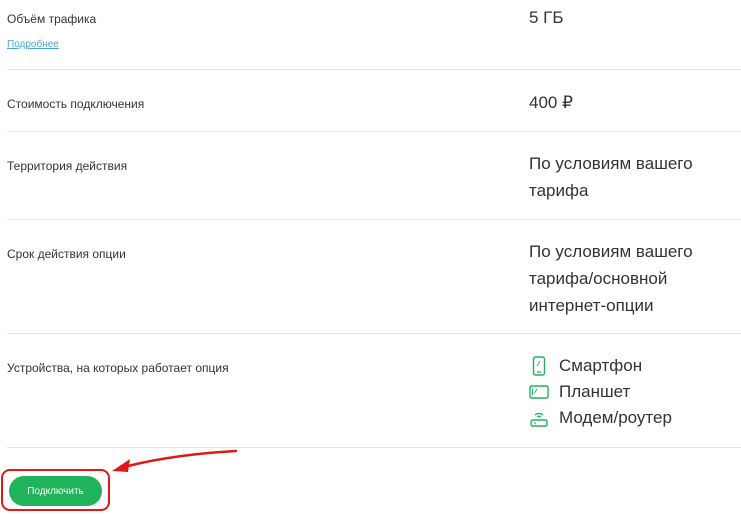 The width and height of the screenshot is (741, 516). I want to click on connect-button: Подключить, so click(55, 491).